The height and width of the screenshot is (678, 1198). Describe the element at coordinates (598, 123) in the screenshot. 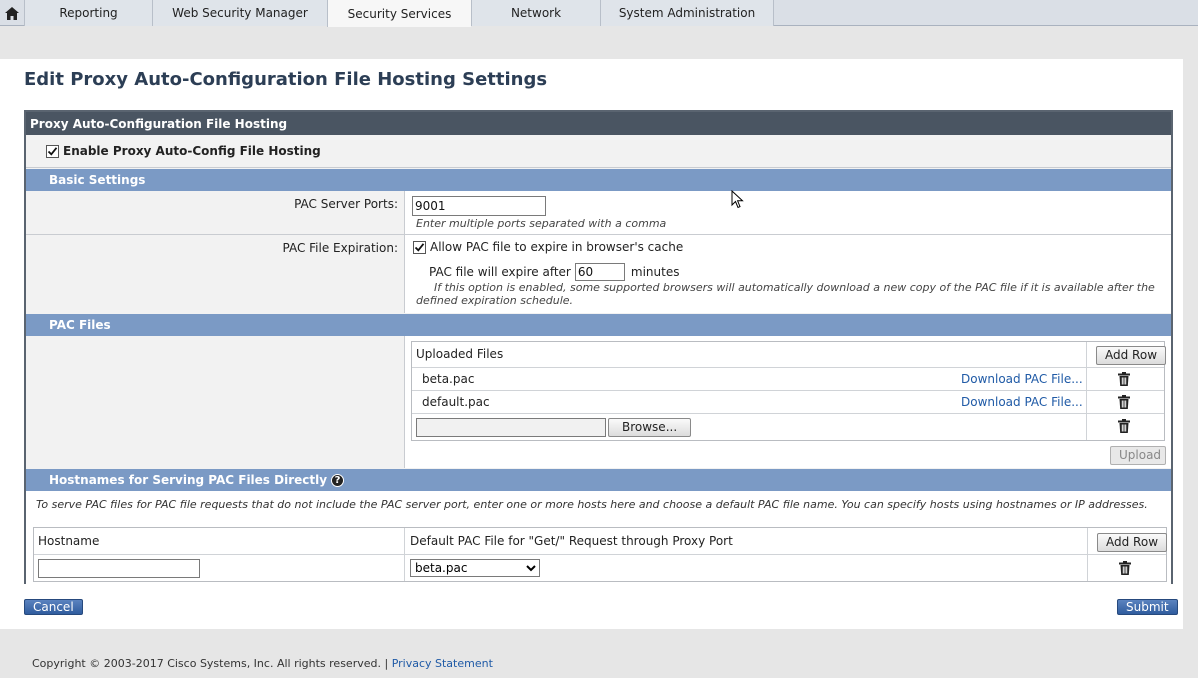

I see `panel-header: Proxy Auto-Configuration File Hosting` at that location.